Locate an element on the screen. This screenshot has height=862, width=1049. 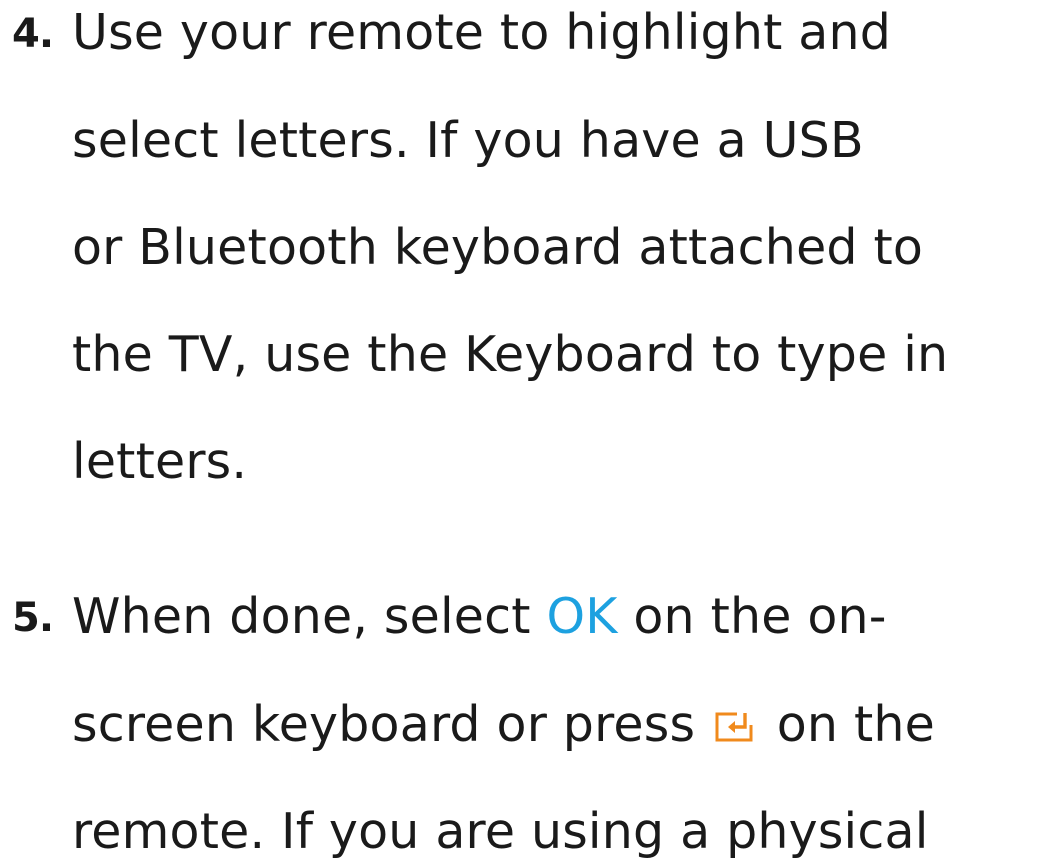
step-4-line-3: or Bluetooth keyboard attached to is located at coordinates (498, 247).